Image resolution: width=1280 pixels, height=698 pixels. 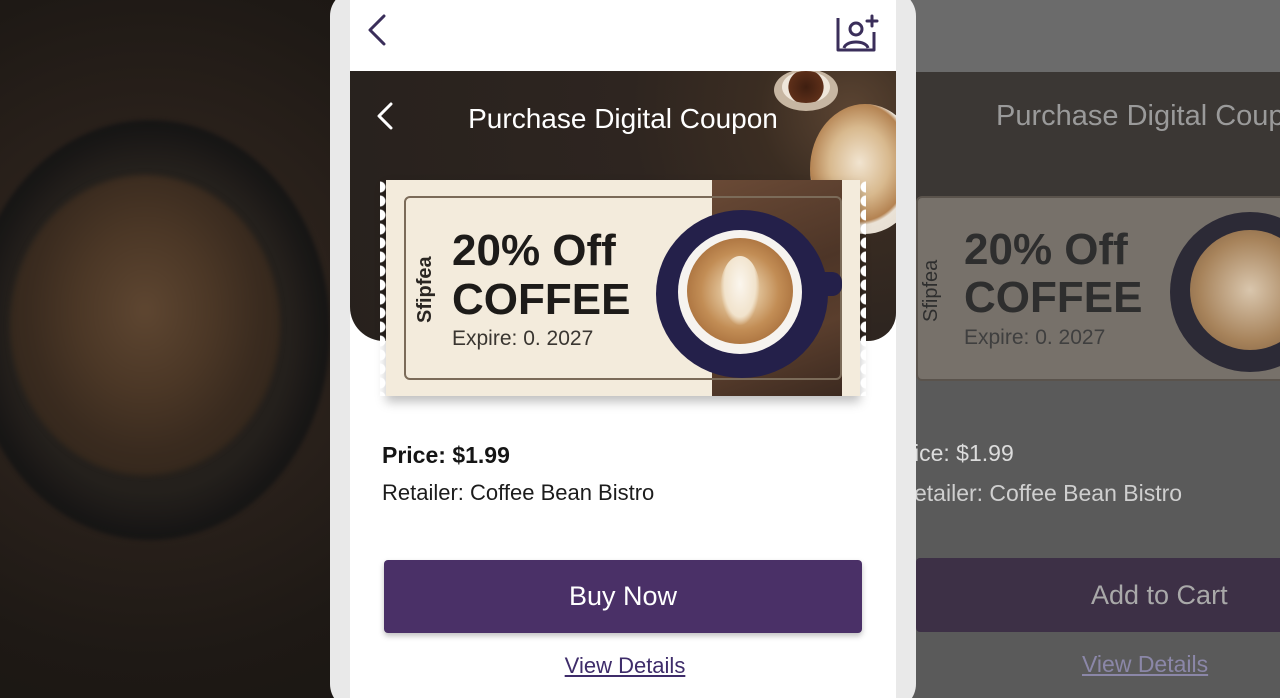 I want to click on ghost-coupon-brand: Sfipfea, so click(x=931, y=290).